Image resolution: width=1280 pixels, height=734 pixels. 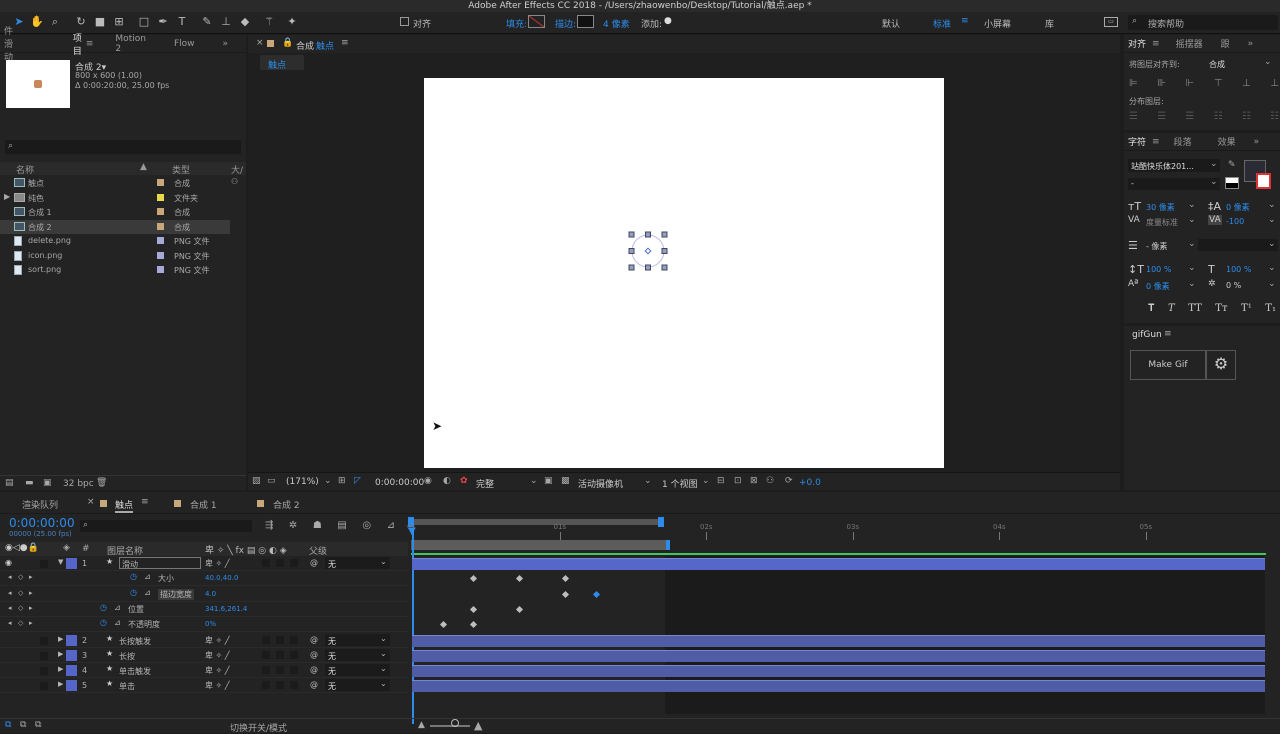 I want to click on project-item: 触点 合成 ⚇, so click(x=119, y=183).